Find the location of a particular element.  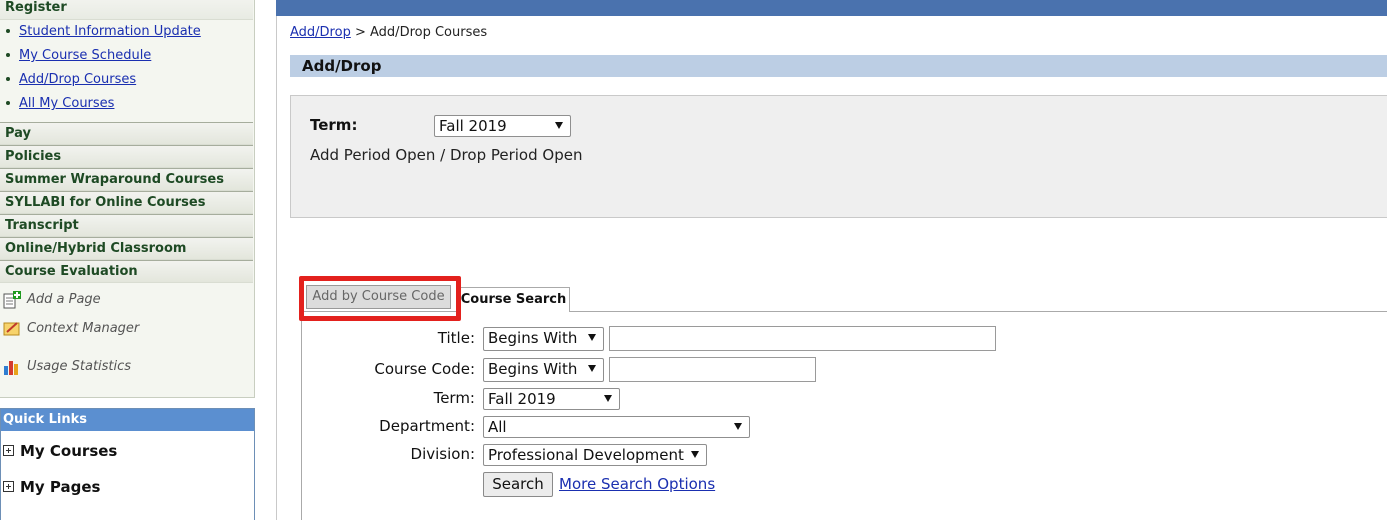

quick-links-header: Quick Links is located at coordinates (127, 420).